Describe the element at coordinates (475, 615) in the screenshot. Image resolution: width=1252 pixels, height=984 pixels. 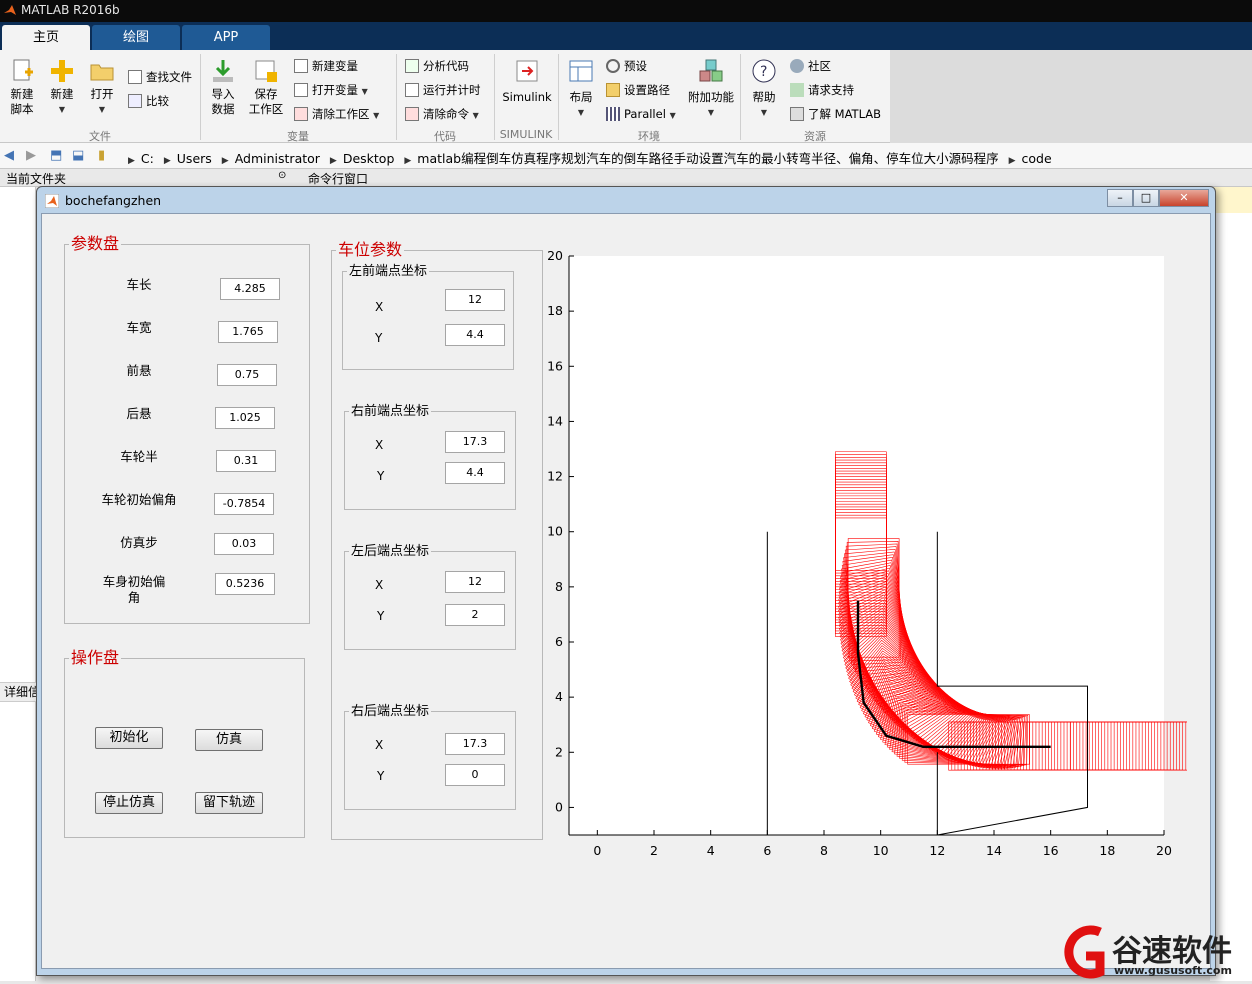
I see `left-rear-y-field: 2` at that location.